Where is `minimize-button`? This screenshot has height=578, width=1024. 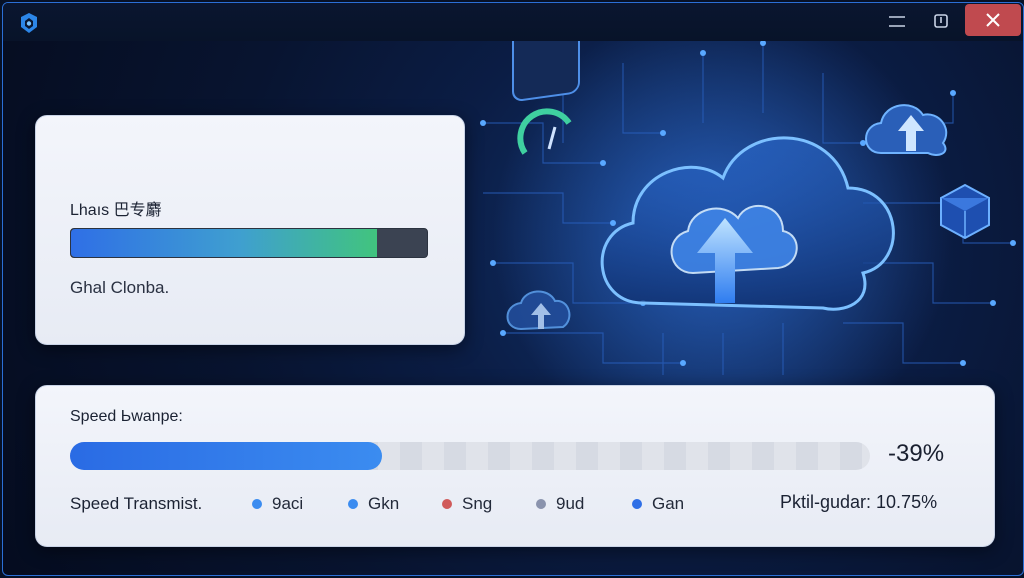
minimize-button is located at coordinates (897, 21).